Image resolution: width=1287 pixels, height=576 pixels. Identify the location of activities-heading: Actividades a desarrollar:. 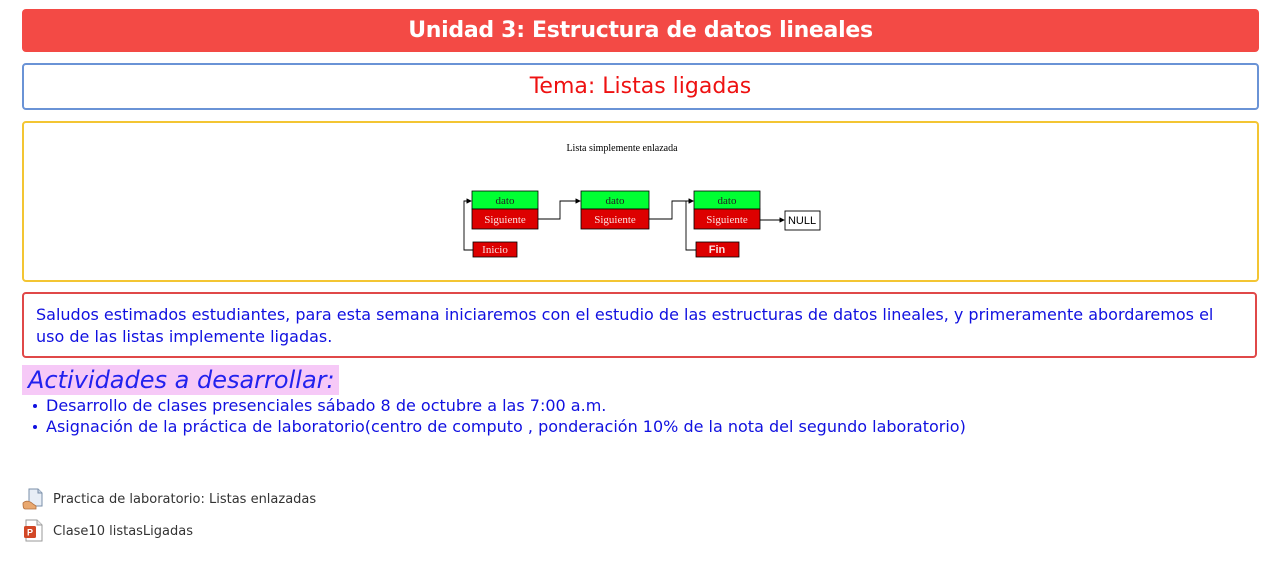
(180, 380).